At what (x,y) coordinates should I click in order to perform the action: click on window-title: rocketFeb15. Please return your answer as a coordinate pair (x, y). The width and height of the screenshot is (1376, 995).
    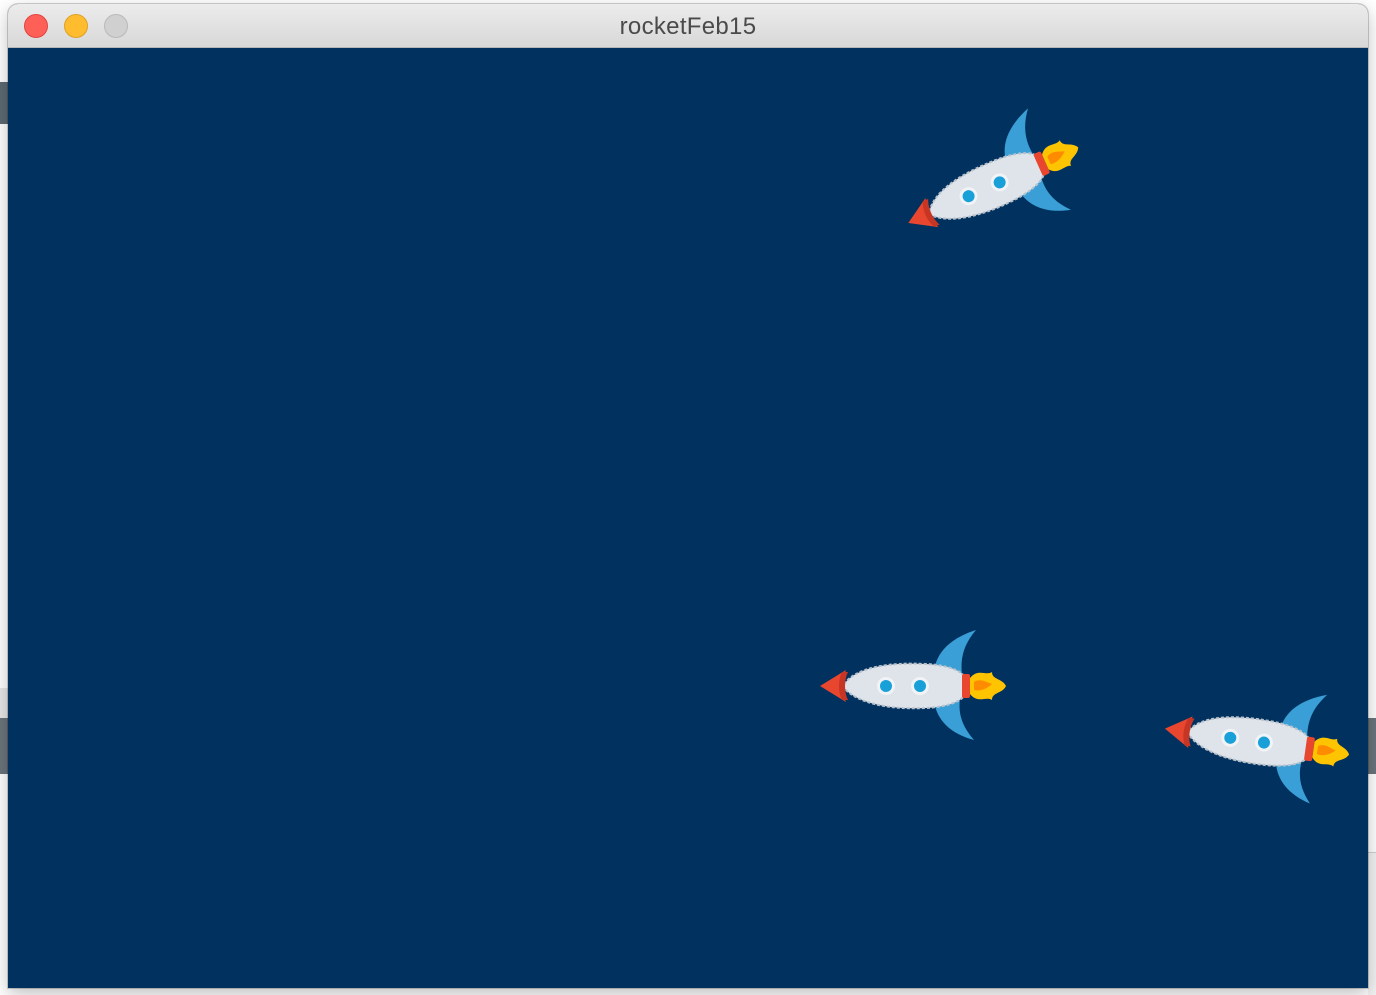
    Looking at the image, I should click on (688, 26).